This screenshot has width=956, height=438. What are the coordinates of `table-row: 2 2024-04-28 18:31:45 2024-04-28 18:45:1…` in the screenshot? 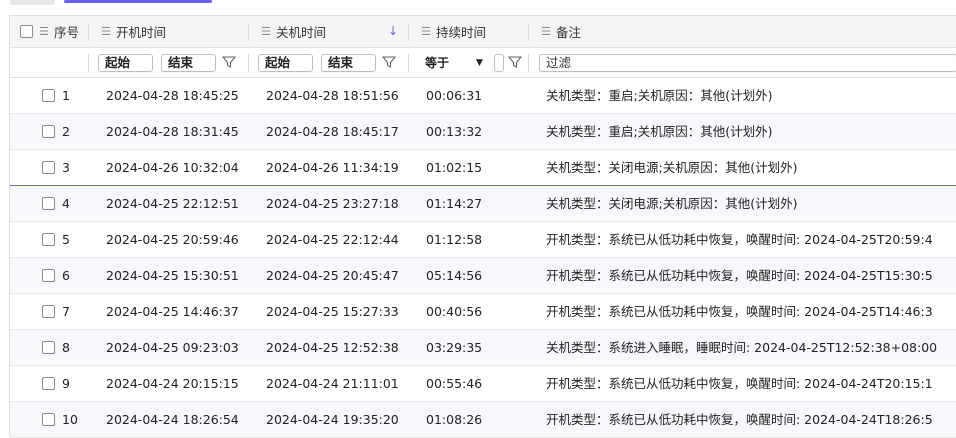 It's located at (483, 132).